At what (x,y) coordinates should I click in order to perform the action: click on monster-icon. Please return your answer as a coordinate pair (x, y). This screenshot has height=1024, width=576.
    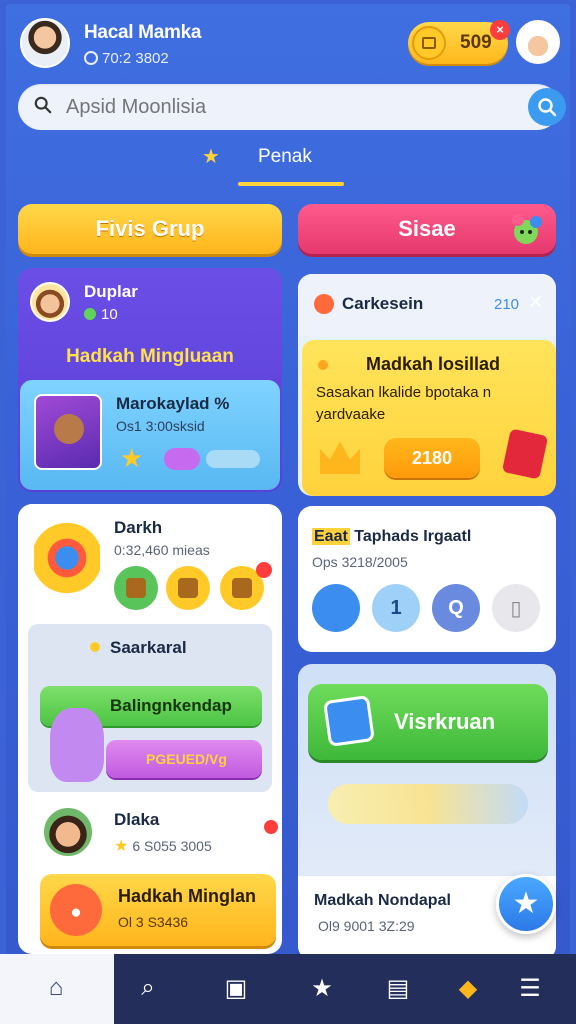
    Looking at the image, I should click on (76, 910).